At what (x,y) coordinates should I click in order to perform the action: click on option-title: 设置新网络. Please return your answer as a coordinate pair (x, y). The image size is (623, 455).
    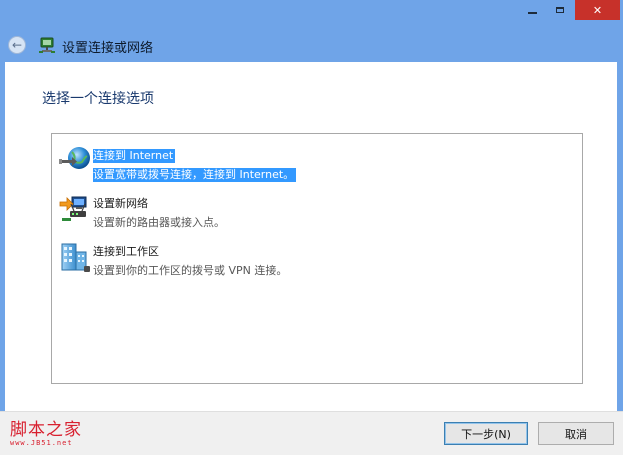
    Looking at the image, I should click on (120, 203).